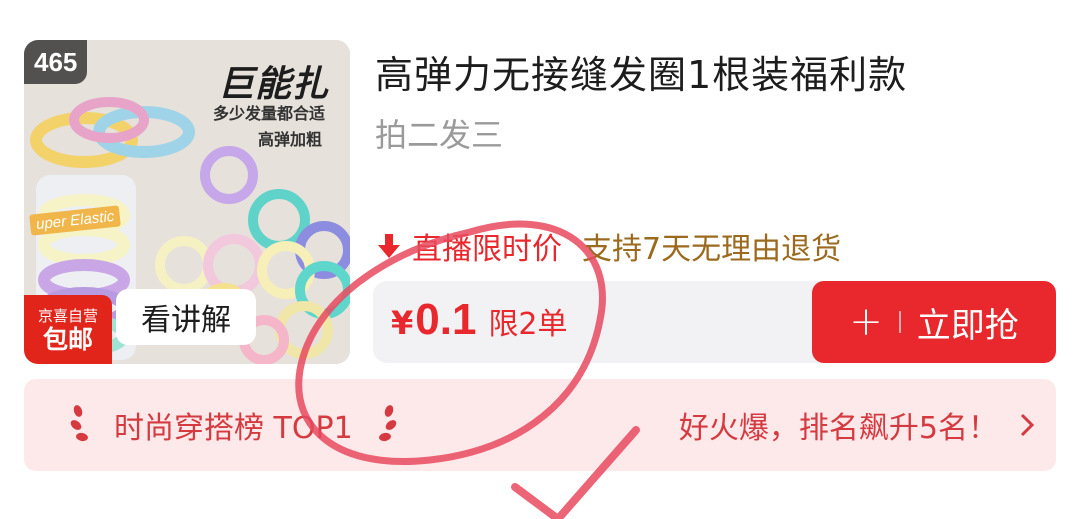  I want to click on price-box: ¥ 0.1 限2单, so click(613, 322).